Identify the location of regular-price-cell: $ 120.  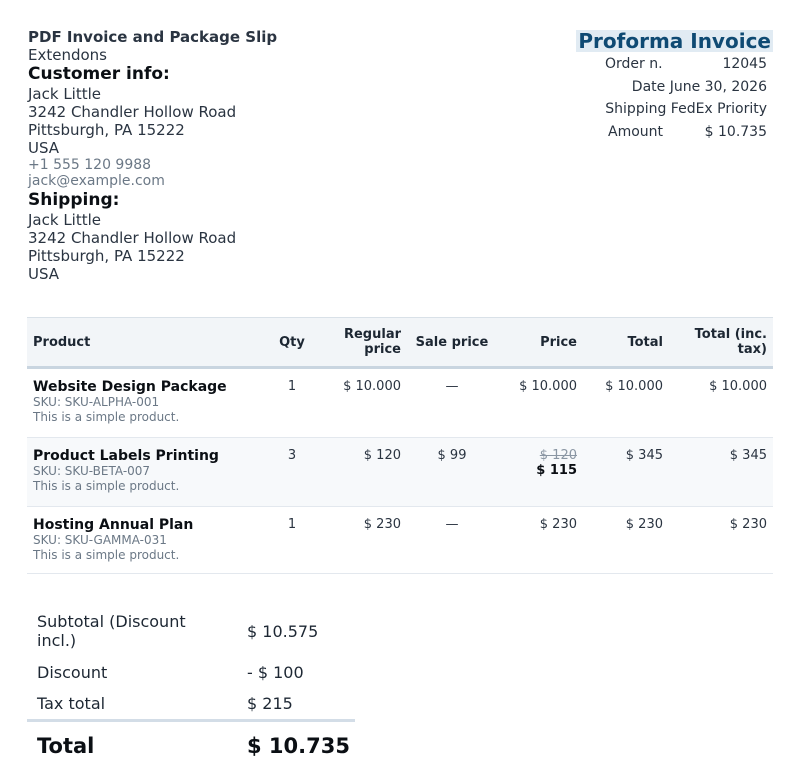
(362, 472).